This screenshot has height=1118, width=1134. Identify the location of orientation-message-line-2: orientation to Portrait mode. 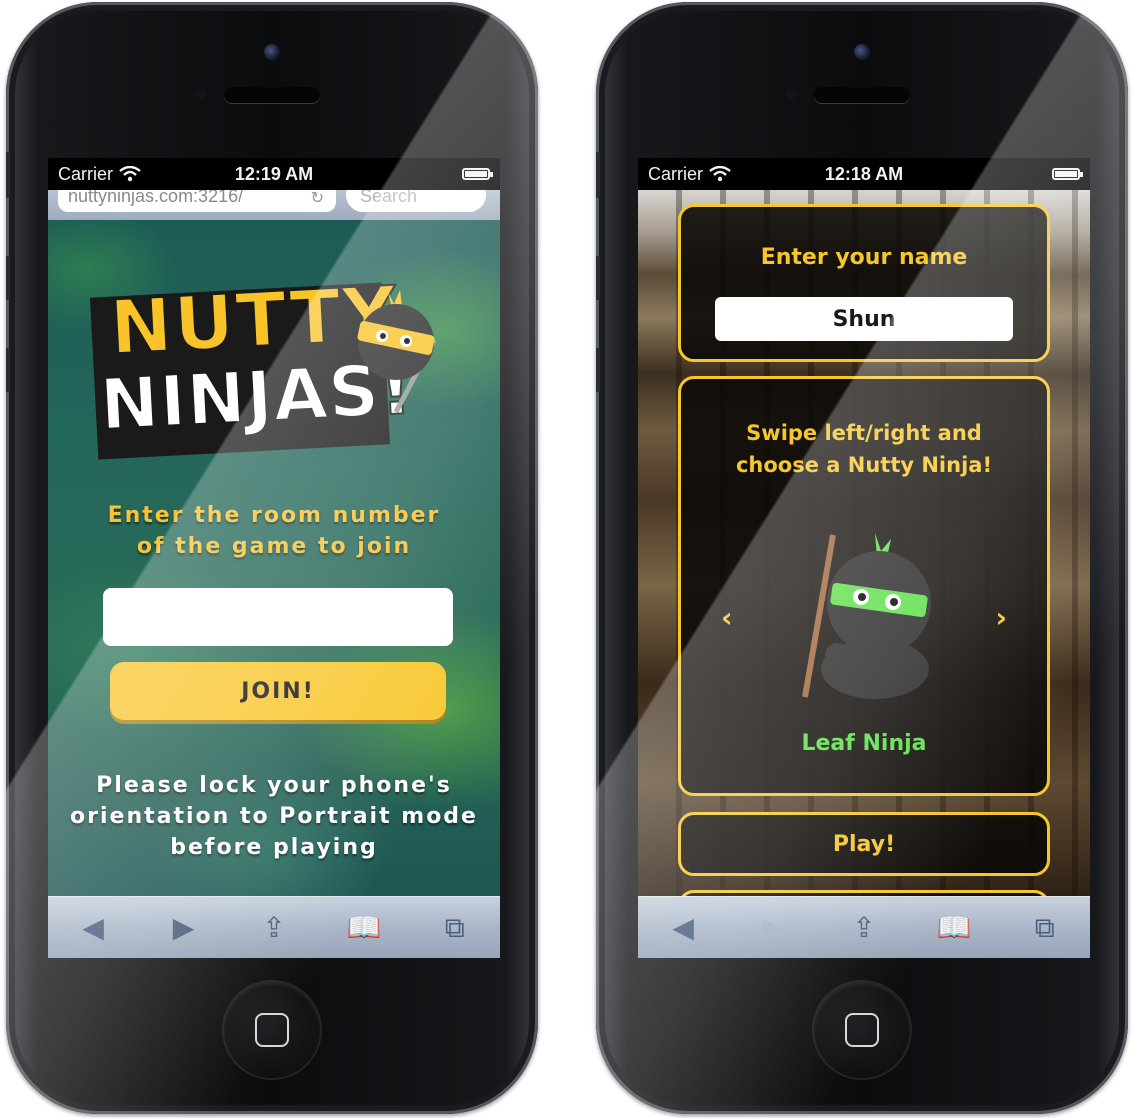
(274, 816).